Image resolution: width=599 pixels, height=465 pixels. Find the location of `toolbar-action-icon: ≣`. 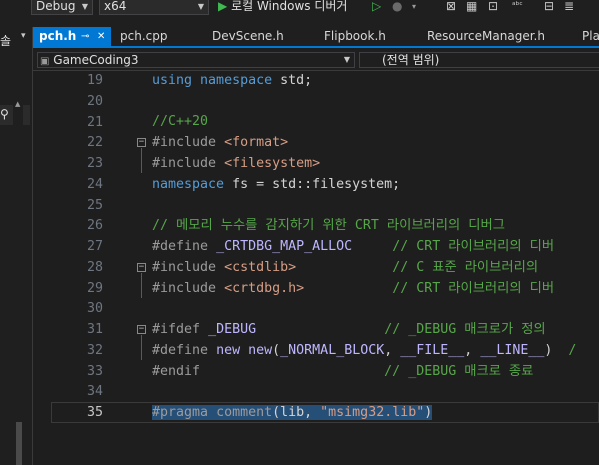

toolbar-action-icon: ≣ is located at coordinates (569, 6).